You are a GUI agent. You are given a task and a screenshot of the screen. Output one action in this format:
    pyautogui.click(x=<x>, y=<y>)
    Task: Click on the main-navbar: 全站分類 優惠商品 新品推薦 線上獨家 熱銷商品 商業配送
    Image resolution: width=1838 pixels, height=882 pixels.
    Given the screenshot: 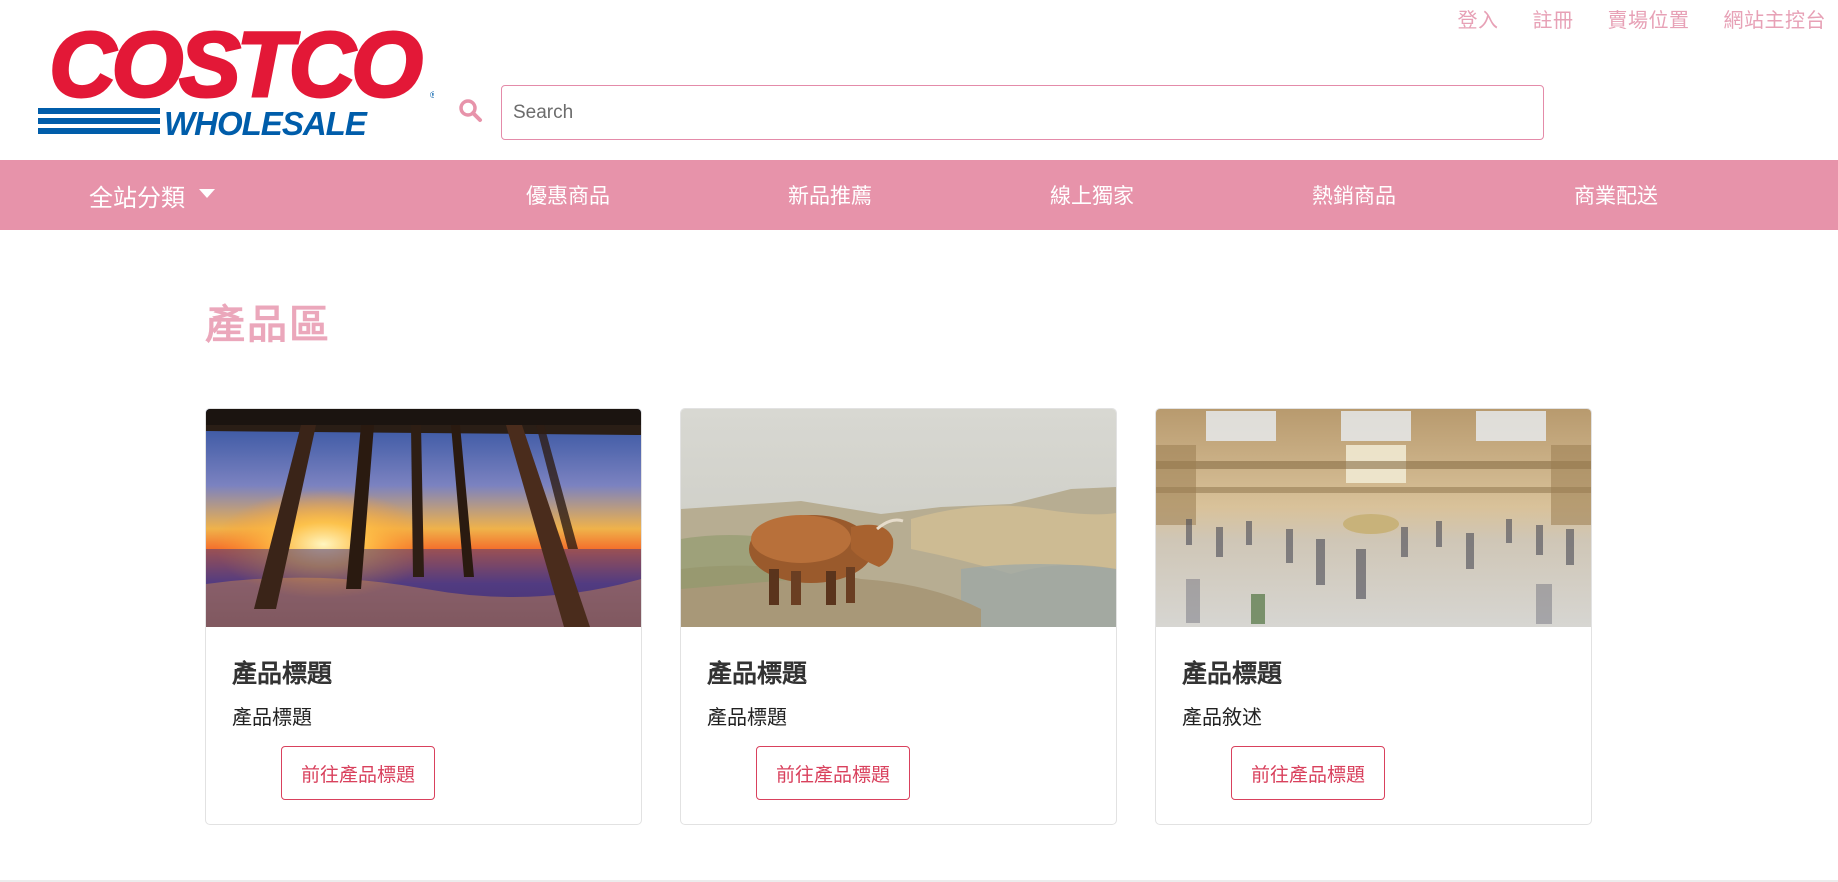 What is the action you would take?
    pyautogui.click(x=919, y=195)
    